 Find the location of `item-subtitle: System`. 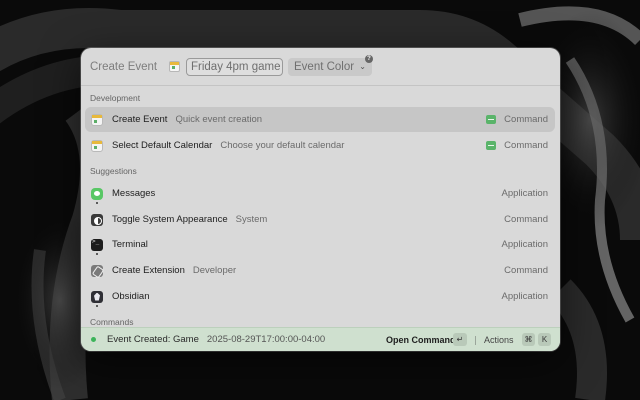

item-subtitle: System is located at coordinates (251, 219).